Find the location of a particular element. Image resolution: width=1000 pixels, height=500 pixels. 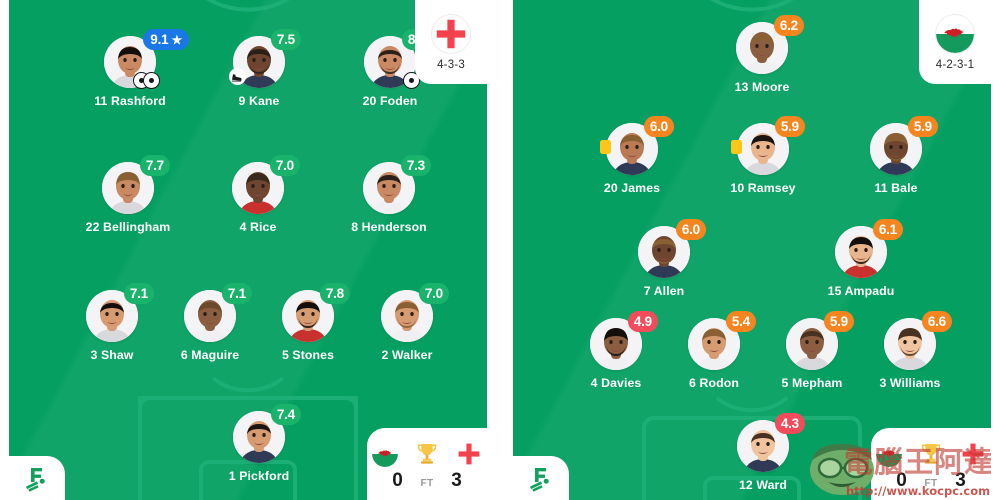

player-name-label: 20 Foden is located at coordinates (390, 101).